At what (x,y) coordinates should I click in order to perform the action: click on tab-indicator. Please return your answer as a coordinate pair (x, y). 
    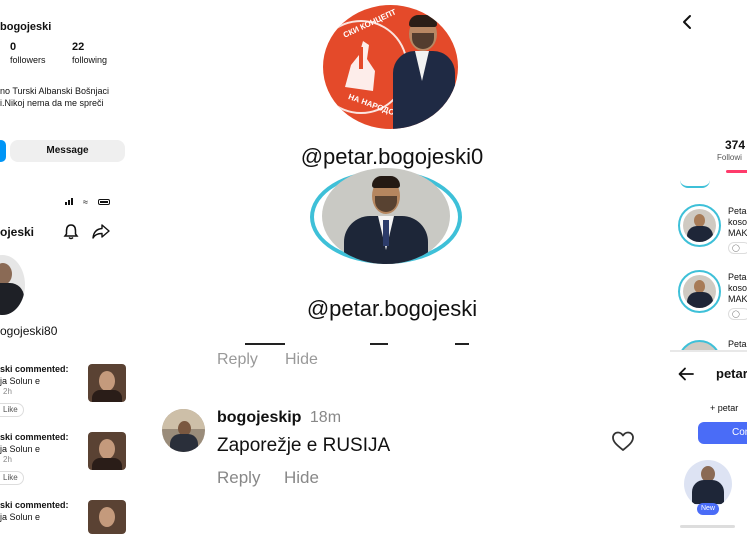
    Looking at the image, I should click on (736, 171).